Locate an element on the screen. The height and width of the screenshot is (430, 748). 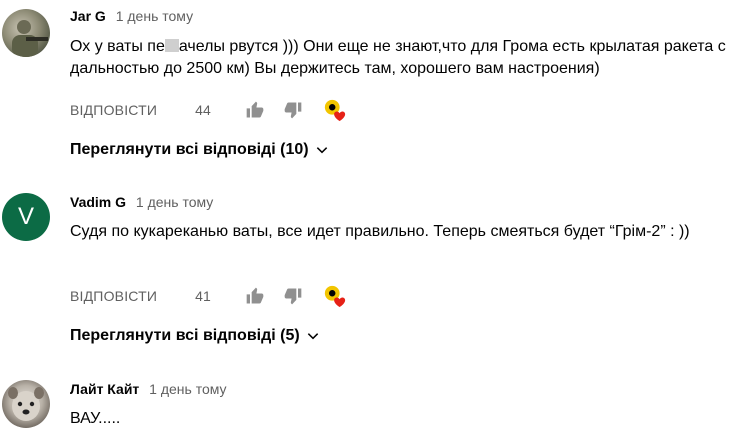
like-count: 44 is located at coordinates (203, 110).